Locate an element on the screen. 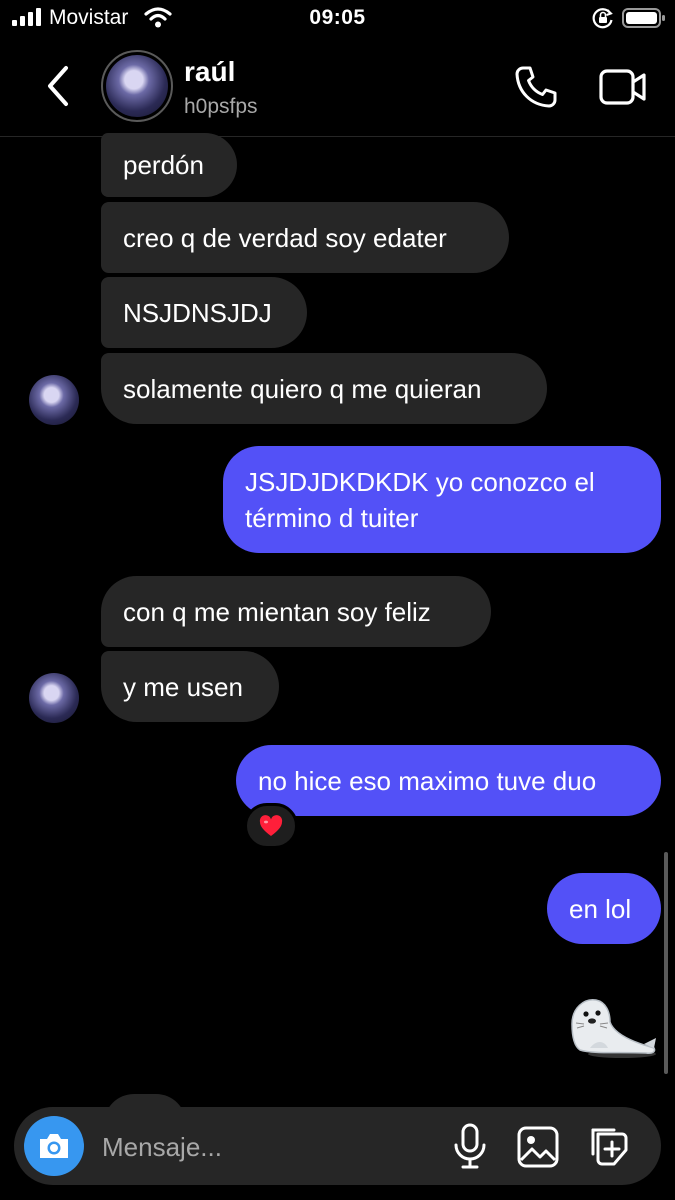 This screenshot has width=675, height=1200. message-input is located at coordinates (267, 1147).